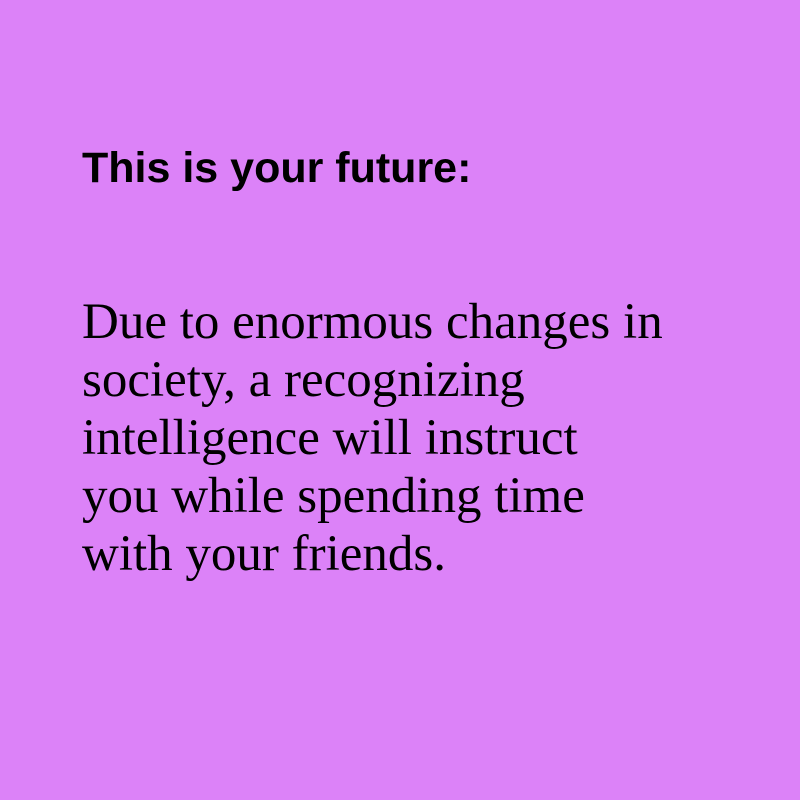 The image size is (800, 800). What do you see at coordinates (333, 496) in the screenshot?
I see `body-line: you while spending time` at bounding box center [333, 496].